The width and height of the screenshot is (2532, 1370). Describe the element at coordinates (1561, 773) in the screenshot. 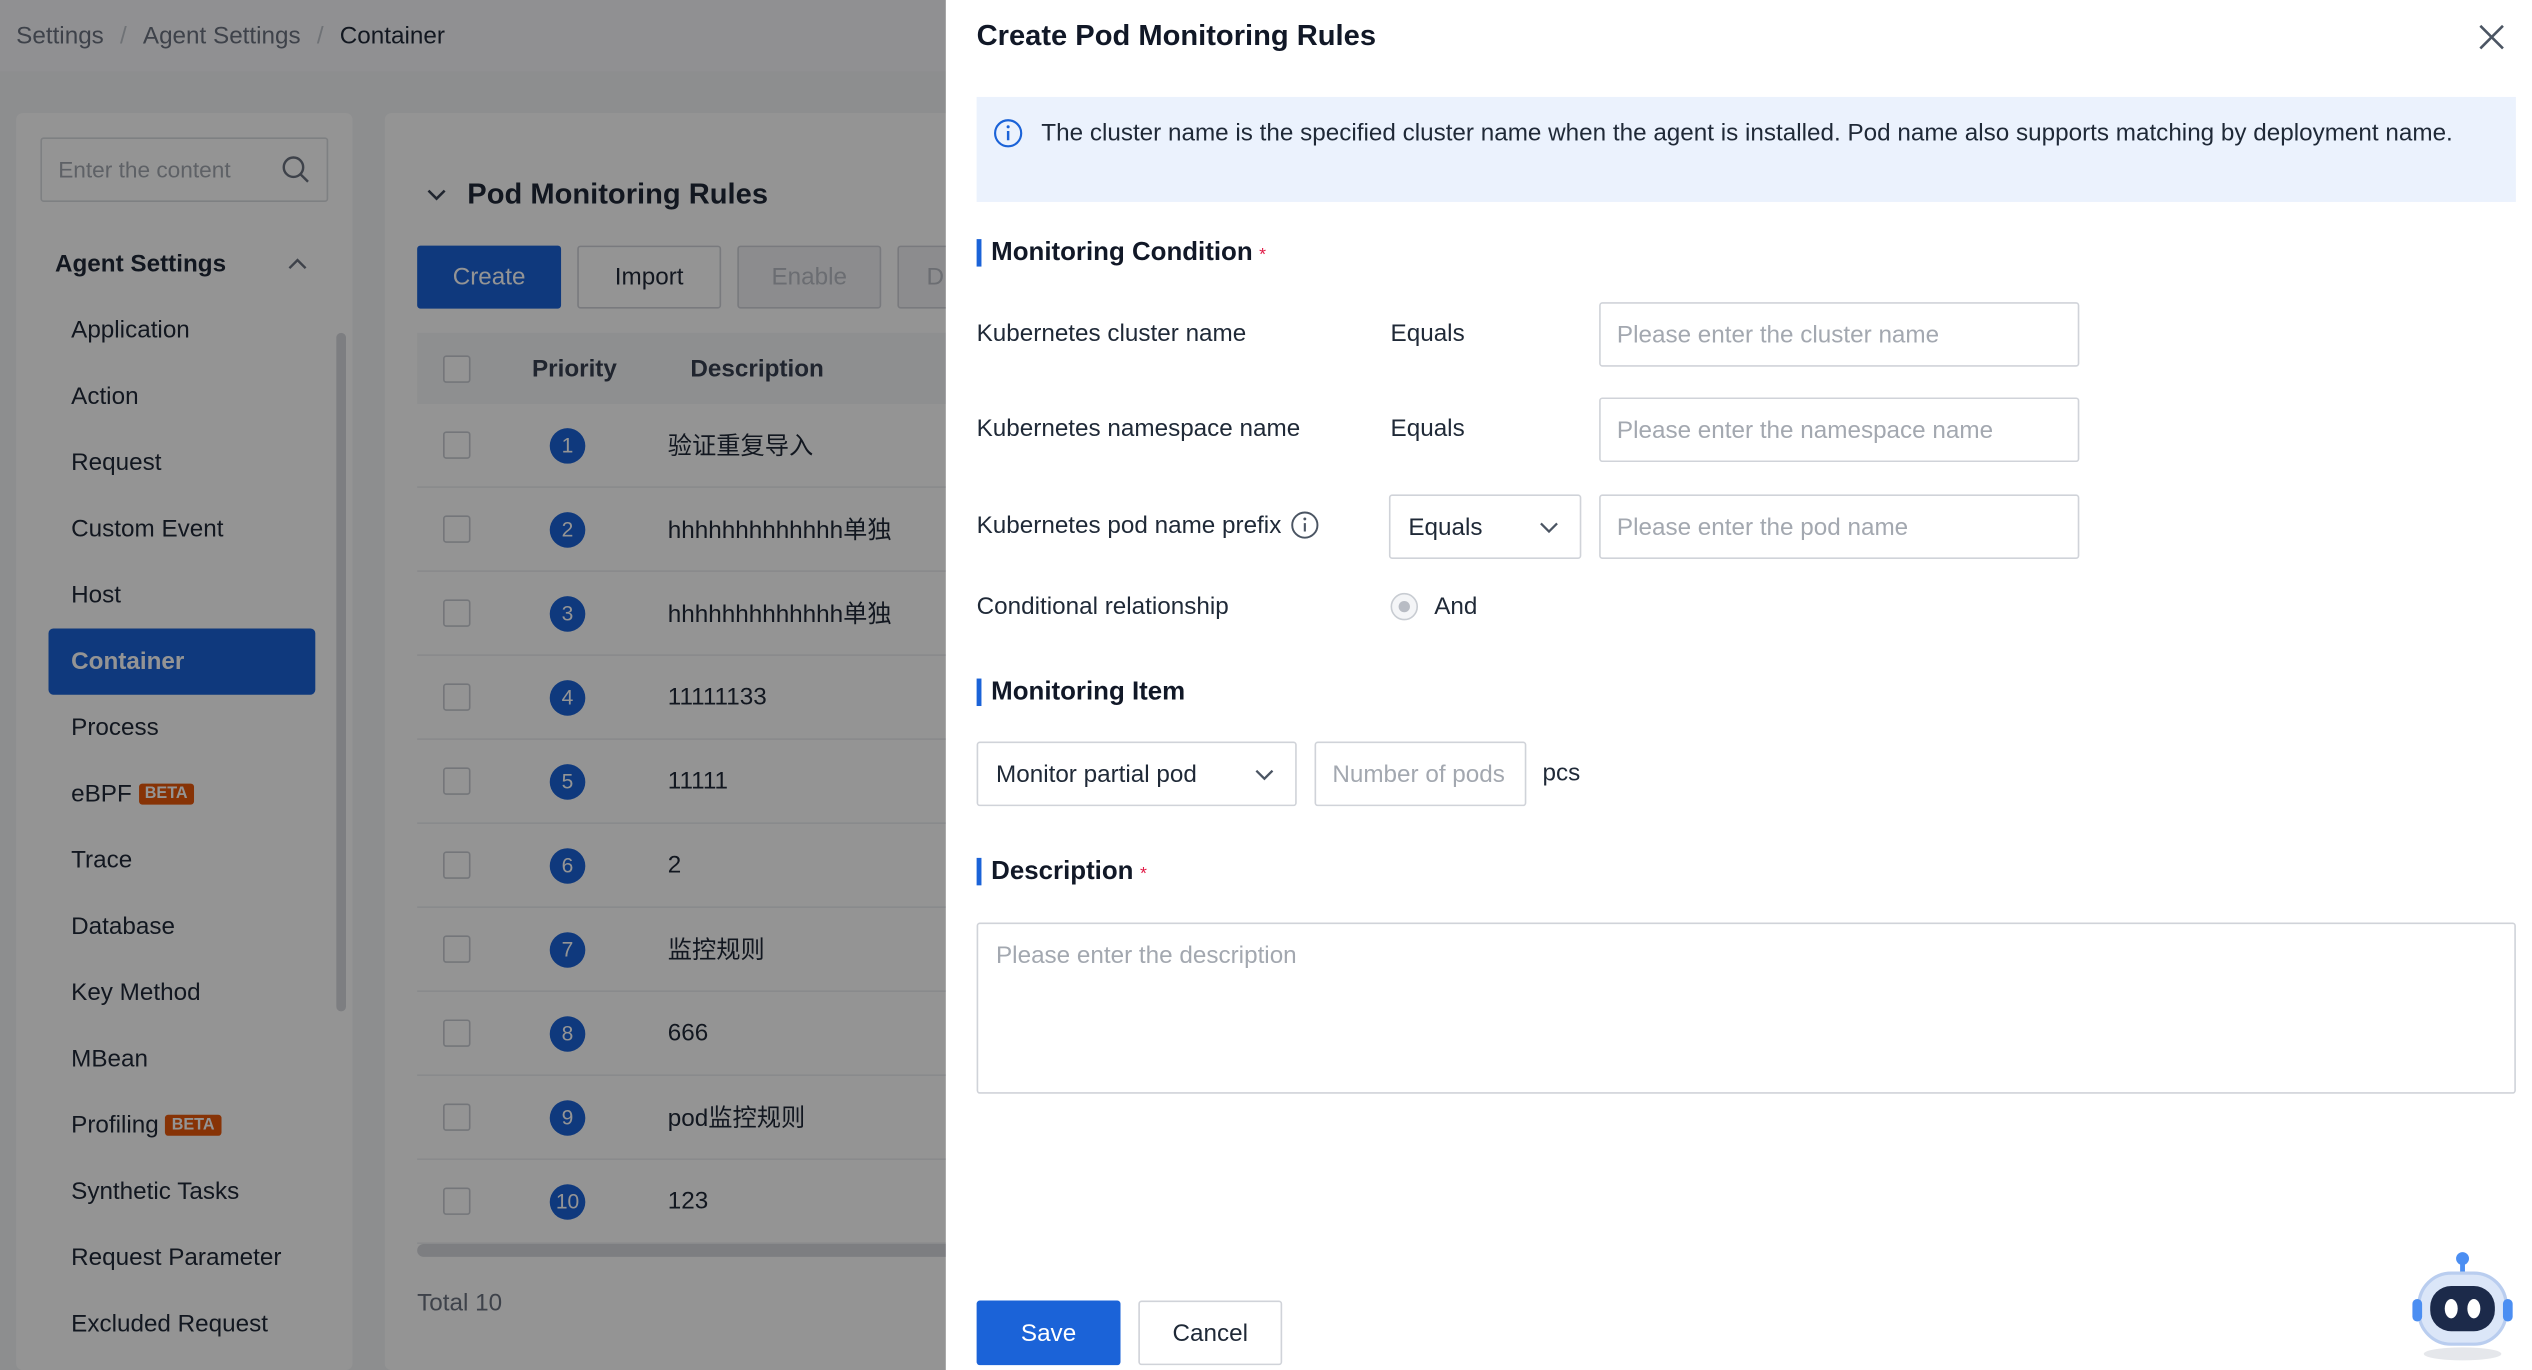

I see `pod-count-unit: pcs` at that location.